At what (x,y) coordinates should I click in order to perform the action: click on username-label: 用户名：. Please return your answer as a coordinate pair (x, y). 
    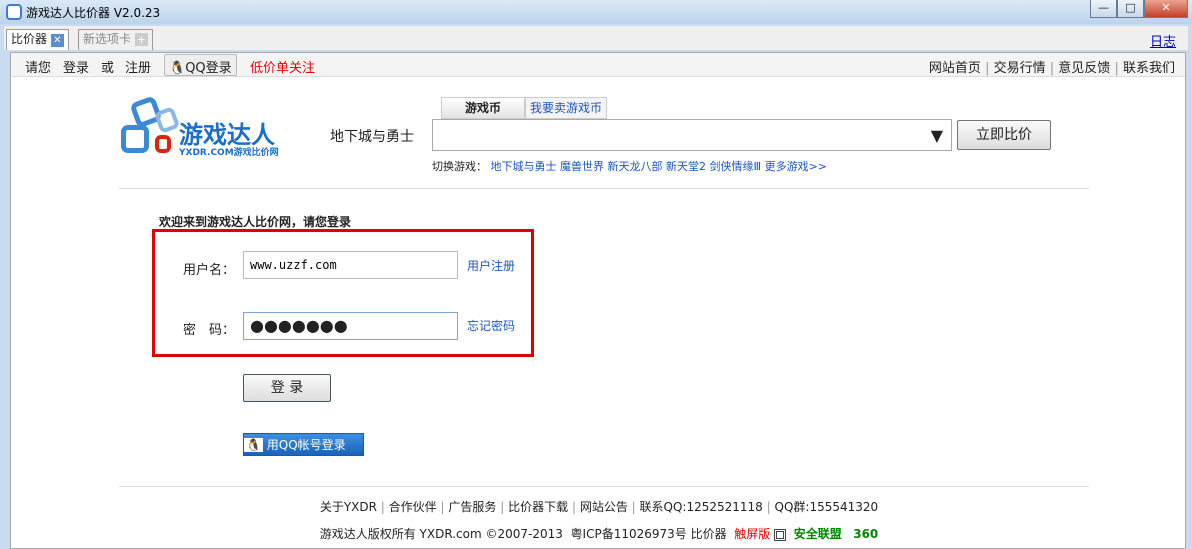
    Looking at the image, I should click on (209, 270).